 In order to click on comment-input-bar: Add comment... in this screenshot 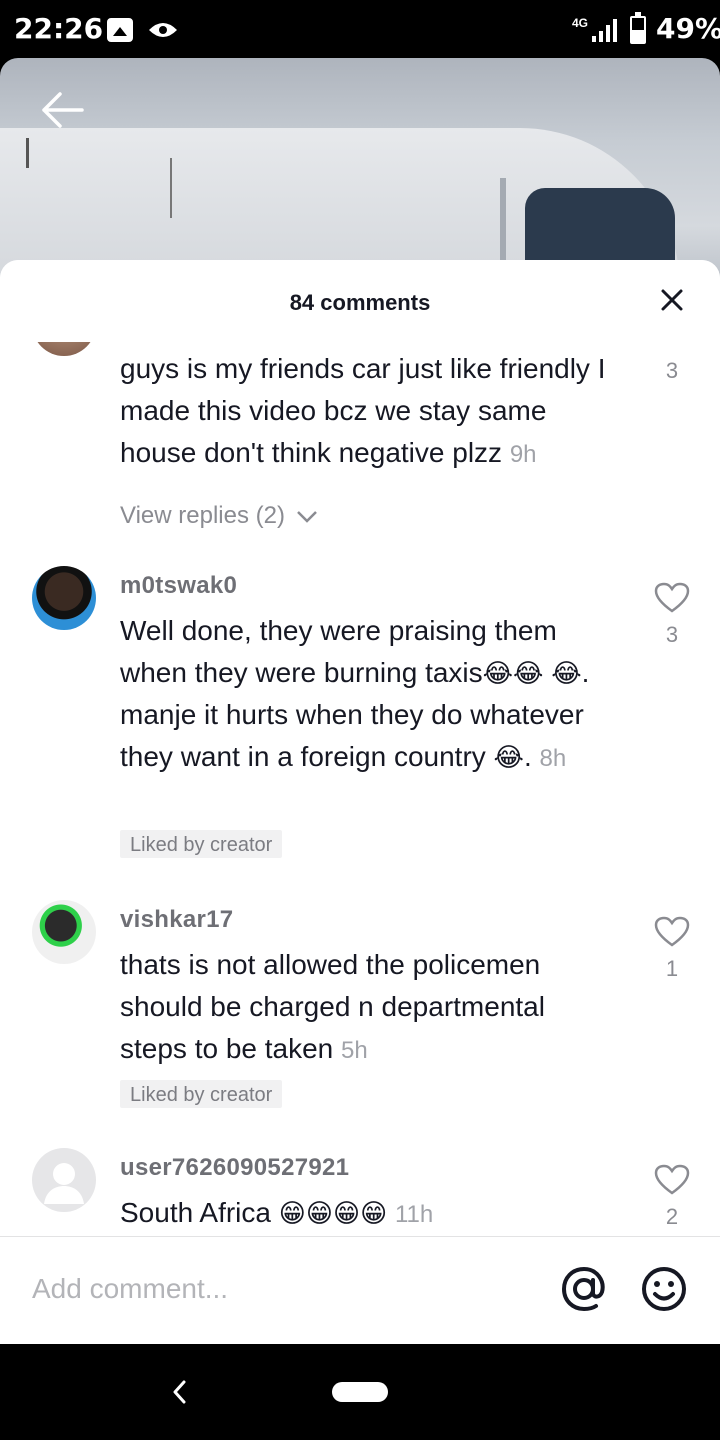, I will do `click(360, 1290)`.